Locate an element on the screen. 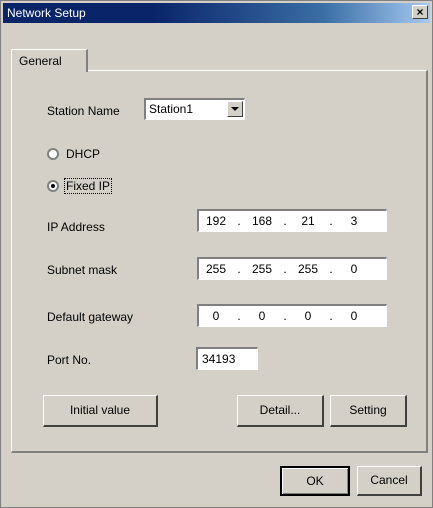 The height and width of the screenshot is (508, 433). setting-button: Setting is located at coordinates (368, 411).